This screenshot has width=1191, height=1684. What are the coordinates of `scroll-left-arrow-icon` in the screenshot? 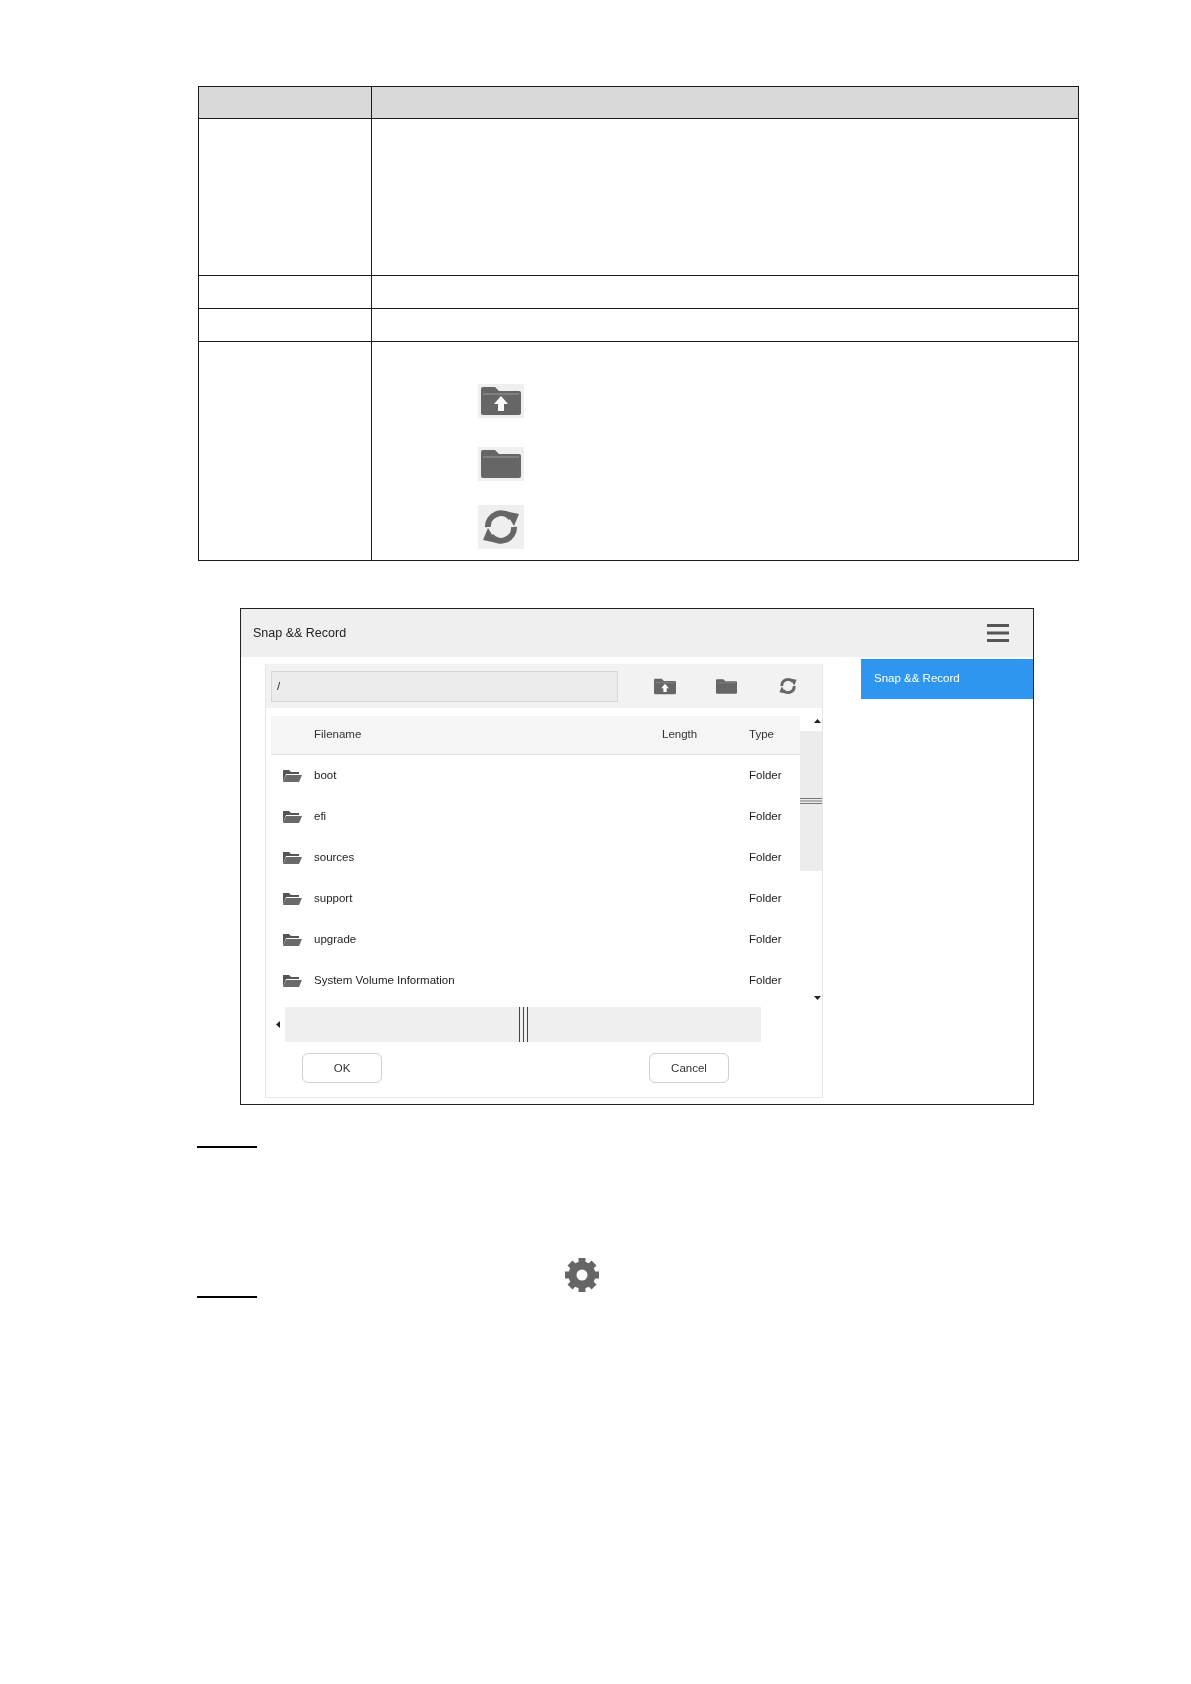 It's located at (278, 1024).